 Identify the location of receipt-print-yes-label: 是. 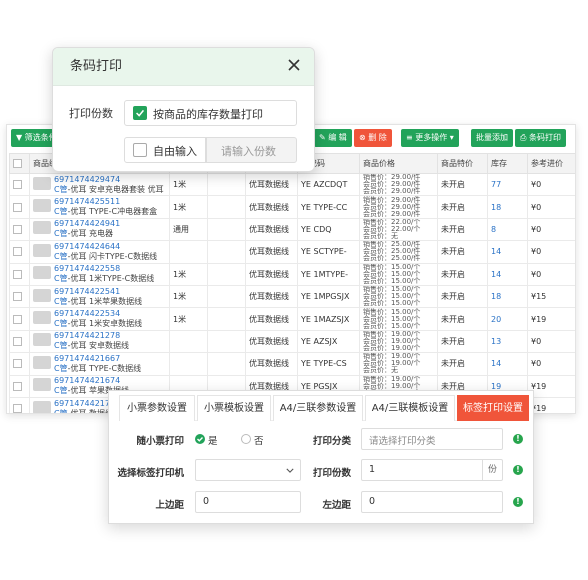
(213, 441).